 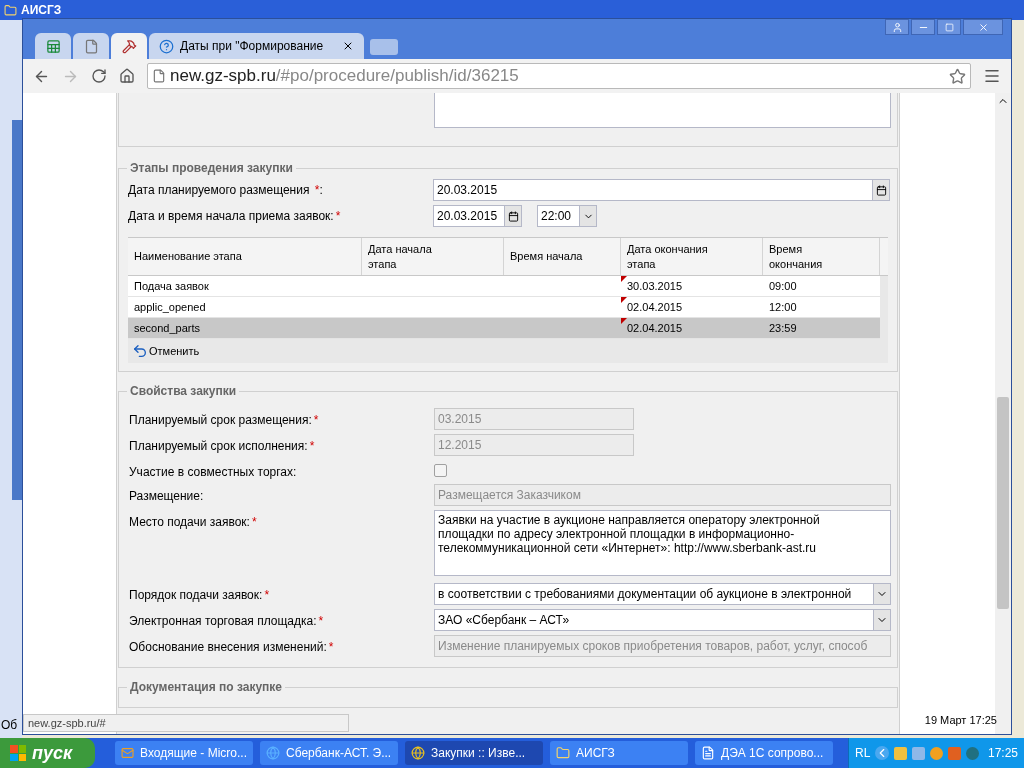 I want to click on document-icon, so click(x=708, y=753).